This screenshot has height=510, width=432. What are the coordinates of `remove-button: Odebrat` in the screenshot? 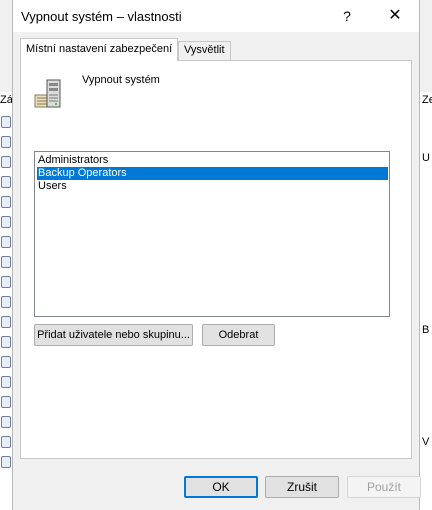 It's located at (238, 335).